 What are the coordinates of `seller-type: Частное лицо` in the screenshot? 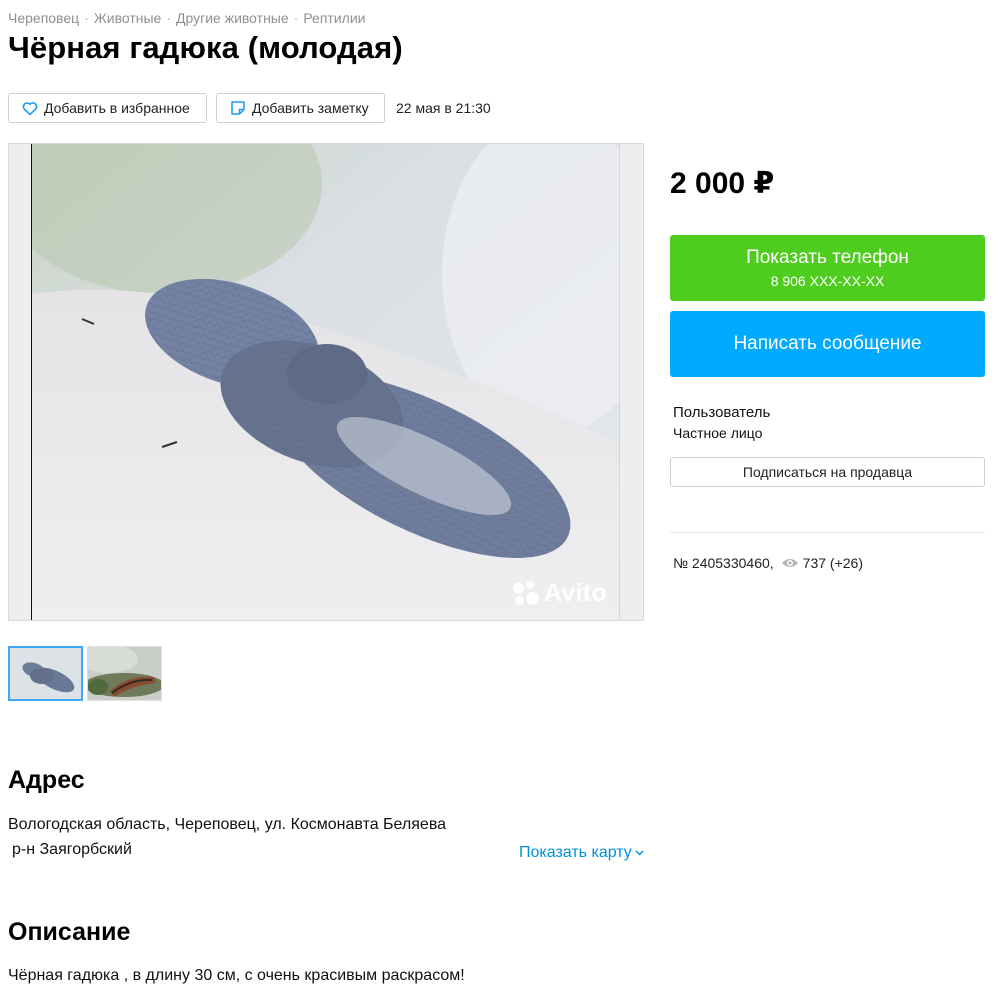 It's located at (718, 433).